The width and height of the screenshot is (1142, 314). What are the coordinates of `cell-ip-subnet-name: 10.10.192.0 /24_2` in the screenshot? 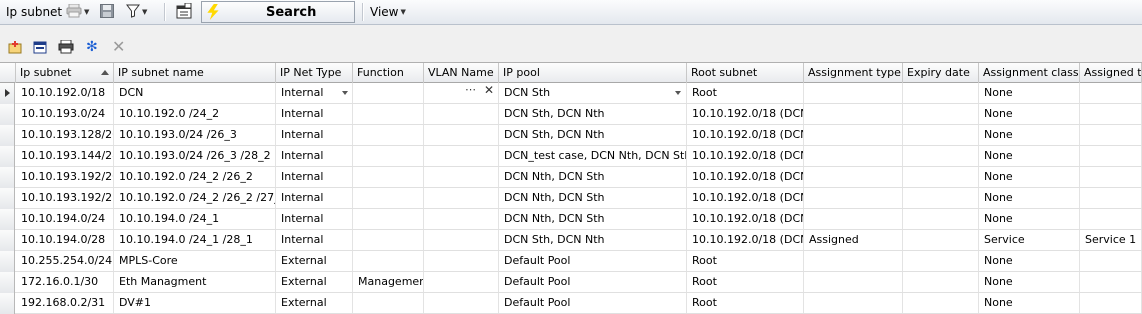 It's located at (195, 114).